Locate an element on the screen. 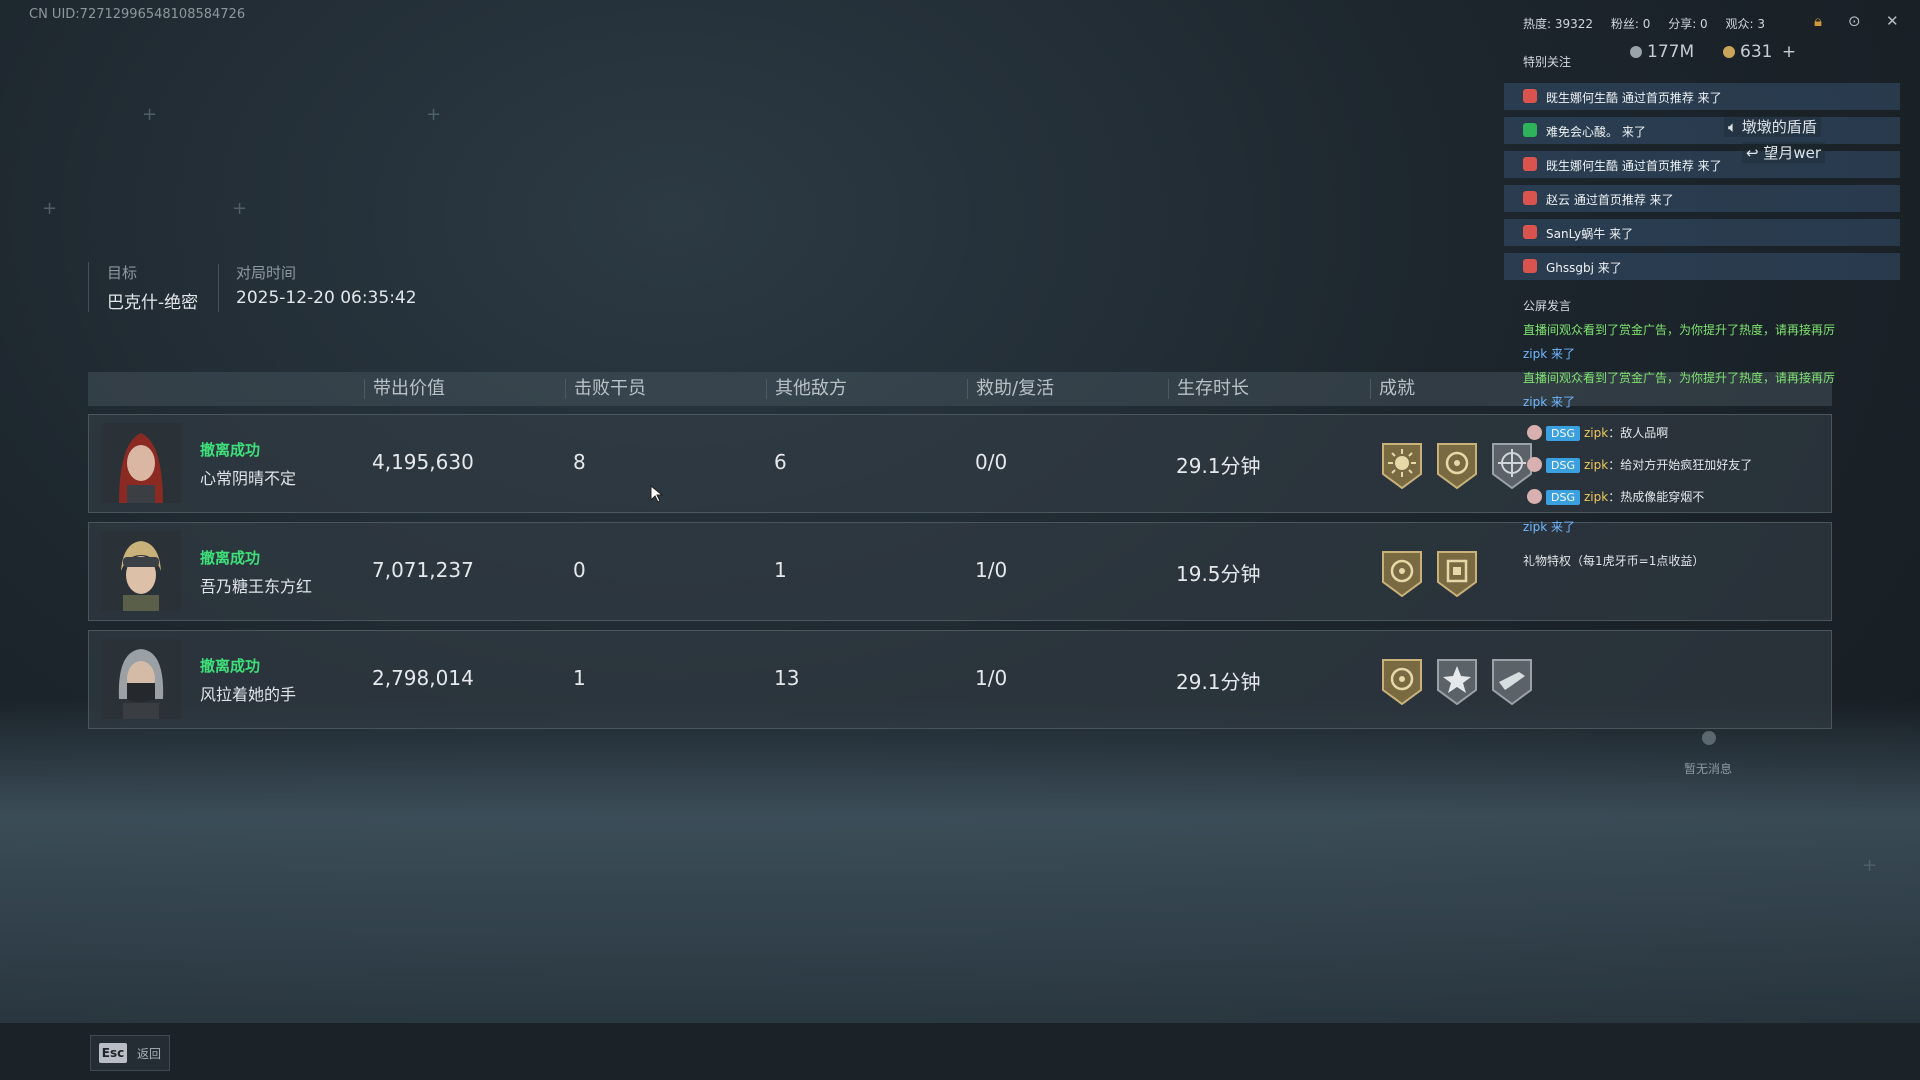 The width and height of the screenshot is (1920, 1080). survival-time: 19.5分钟 is located at coordinates (1218, 574).